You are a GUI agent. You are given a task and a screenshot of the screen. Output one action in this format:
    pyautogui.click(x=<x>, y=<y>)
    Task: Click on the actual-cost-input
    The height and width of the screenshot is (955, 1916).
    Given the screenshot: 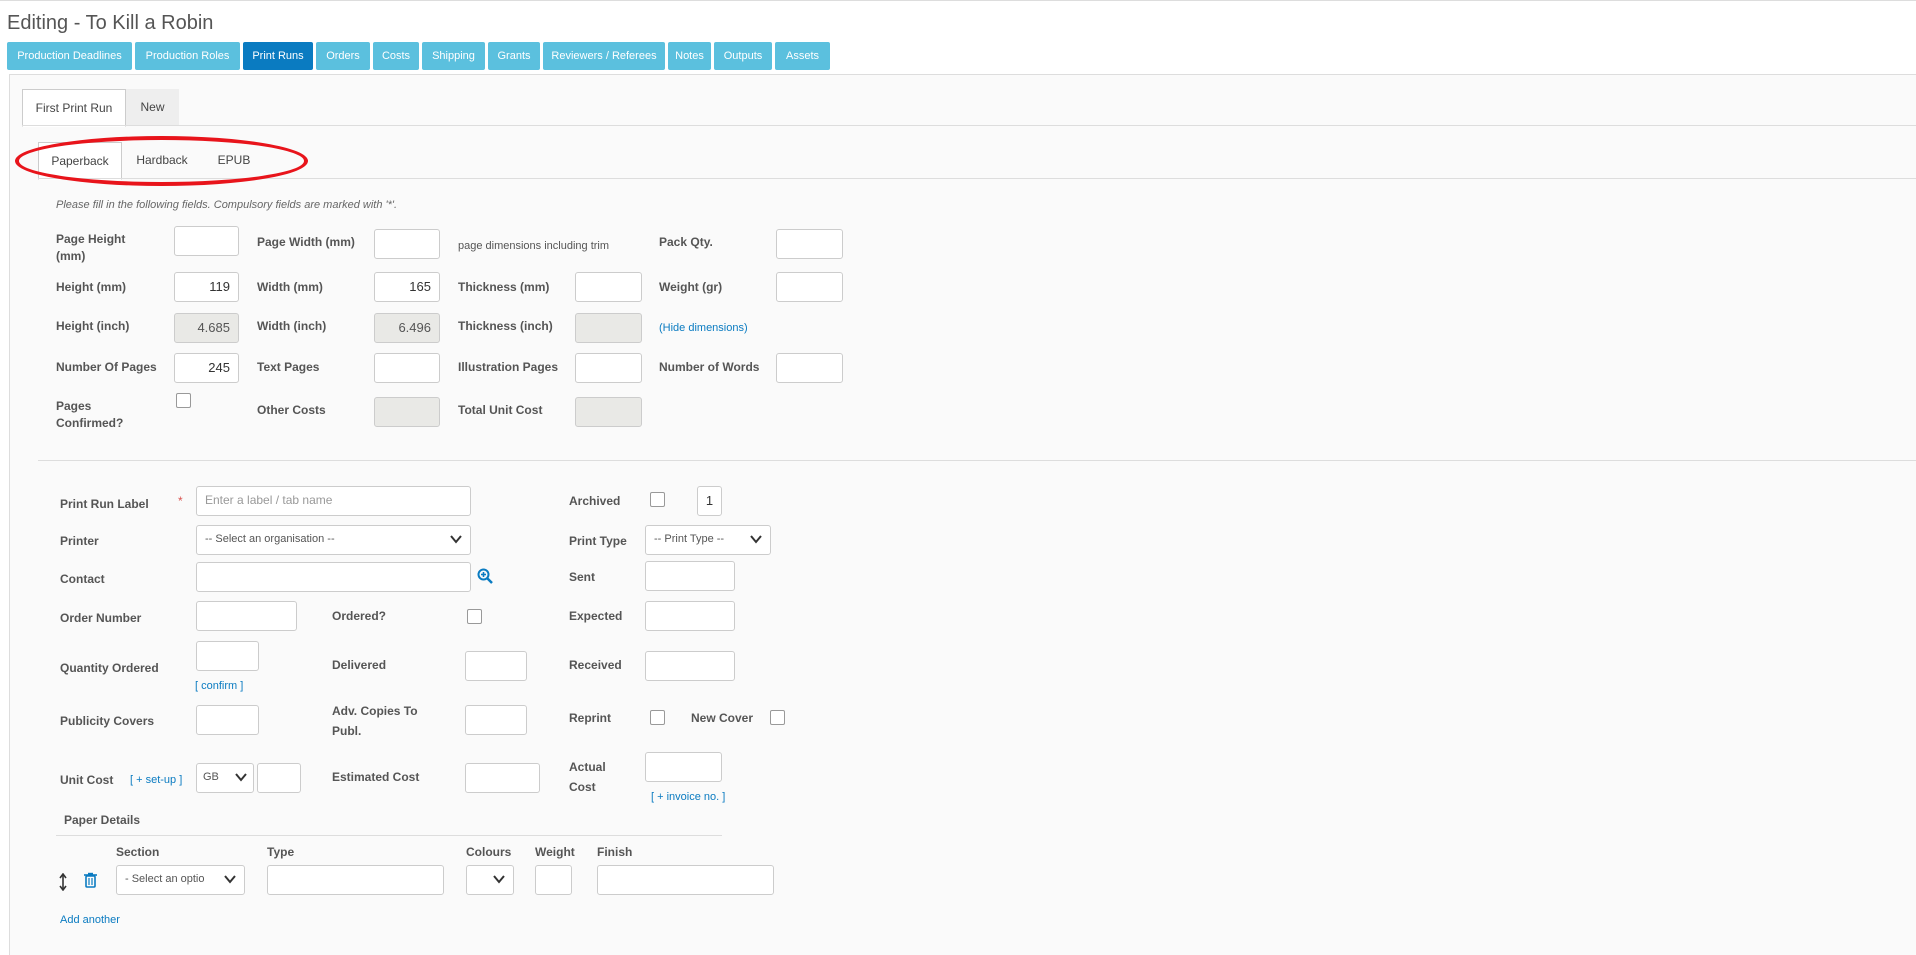 What is the action you would take?
    pyautogui.click(x=683, y=767)
    